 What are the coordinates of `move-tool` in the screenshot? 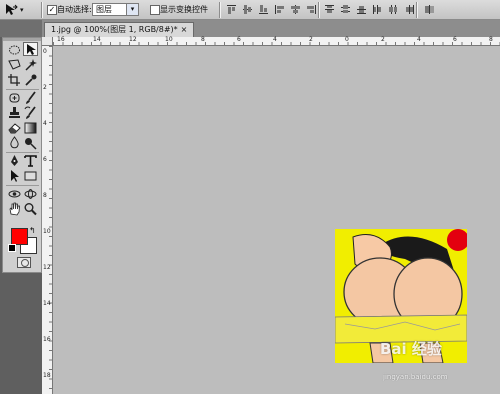 It's located at (30, 49).